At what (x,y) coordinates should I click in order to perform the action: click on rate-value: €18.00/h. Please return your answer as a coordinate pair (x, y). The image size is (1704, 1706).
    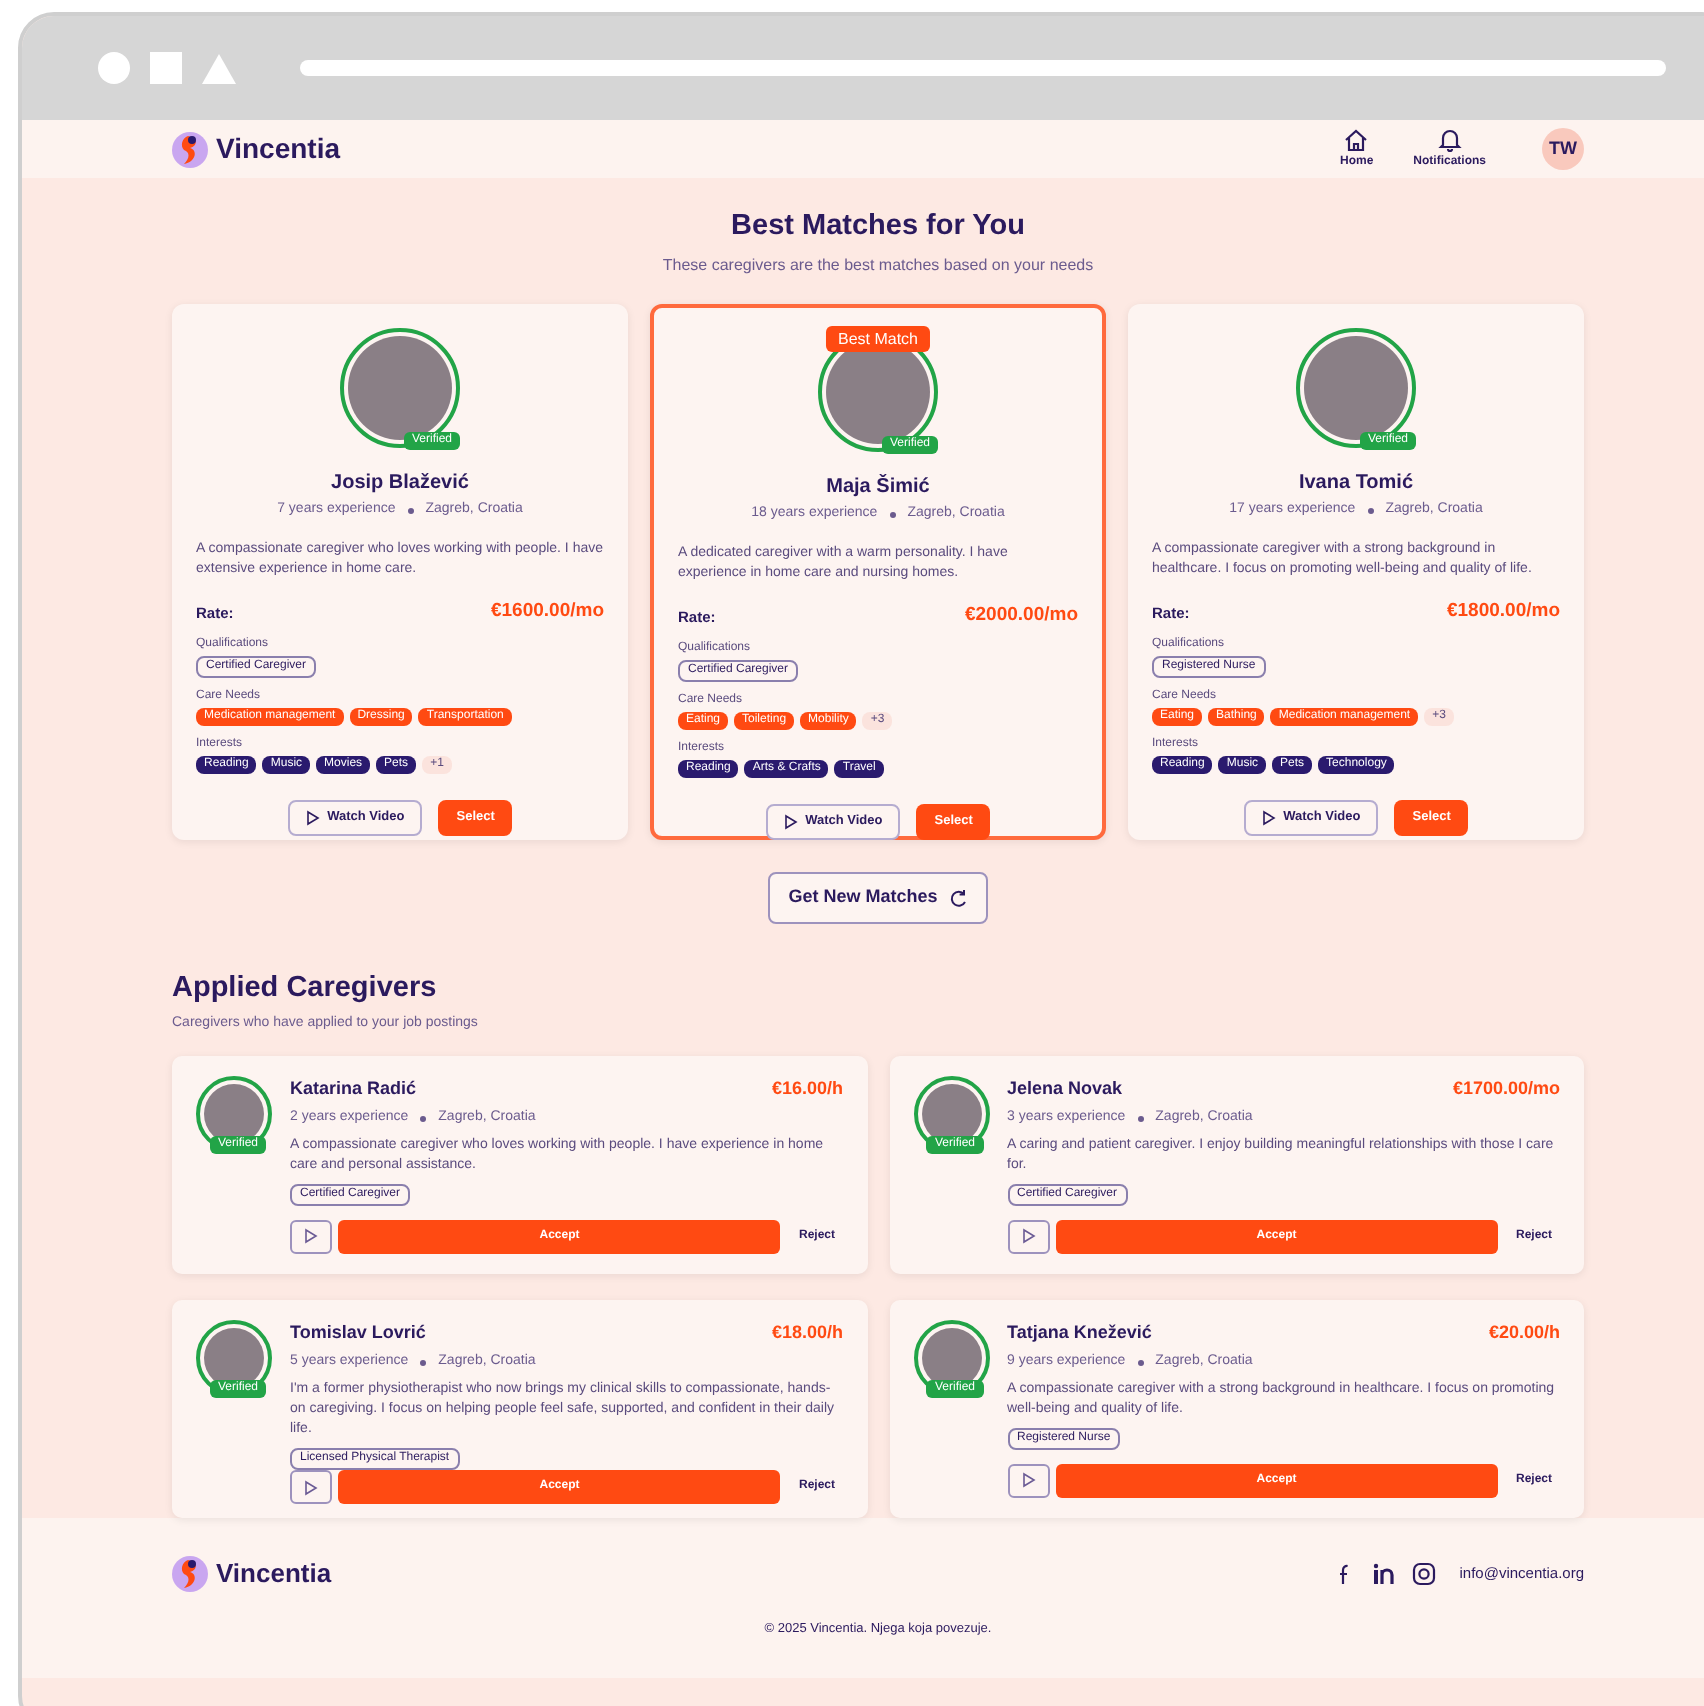
    Looking at the image, I should click on (807, 1332).